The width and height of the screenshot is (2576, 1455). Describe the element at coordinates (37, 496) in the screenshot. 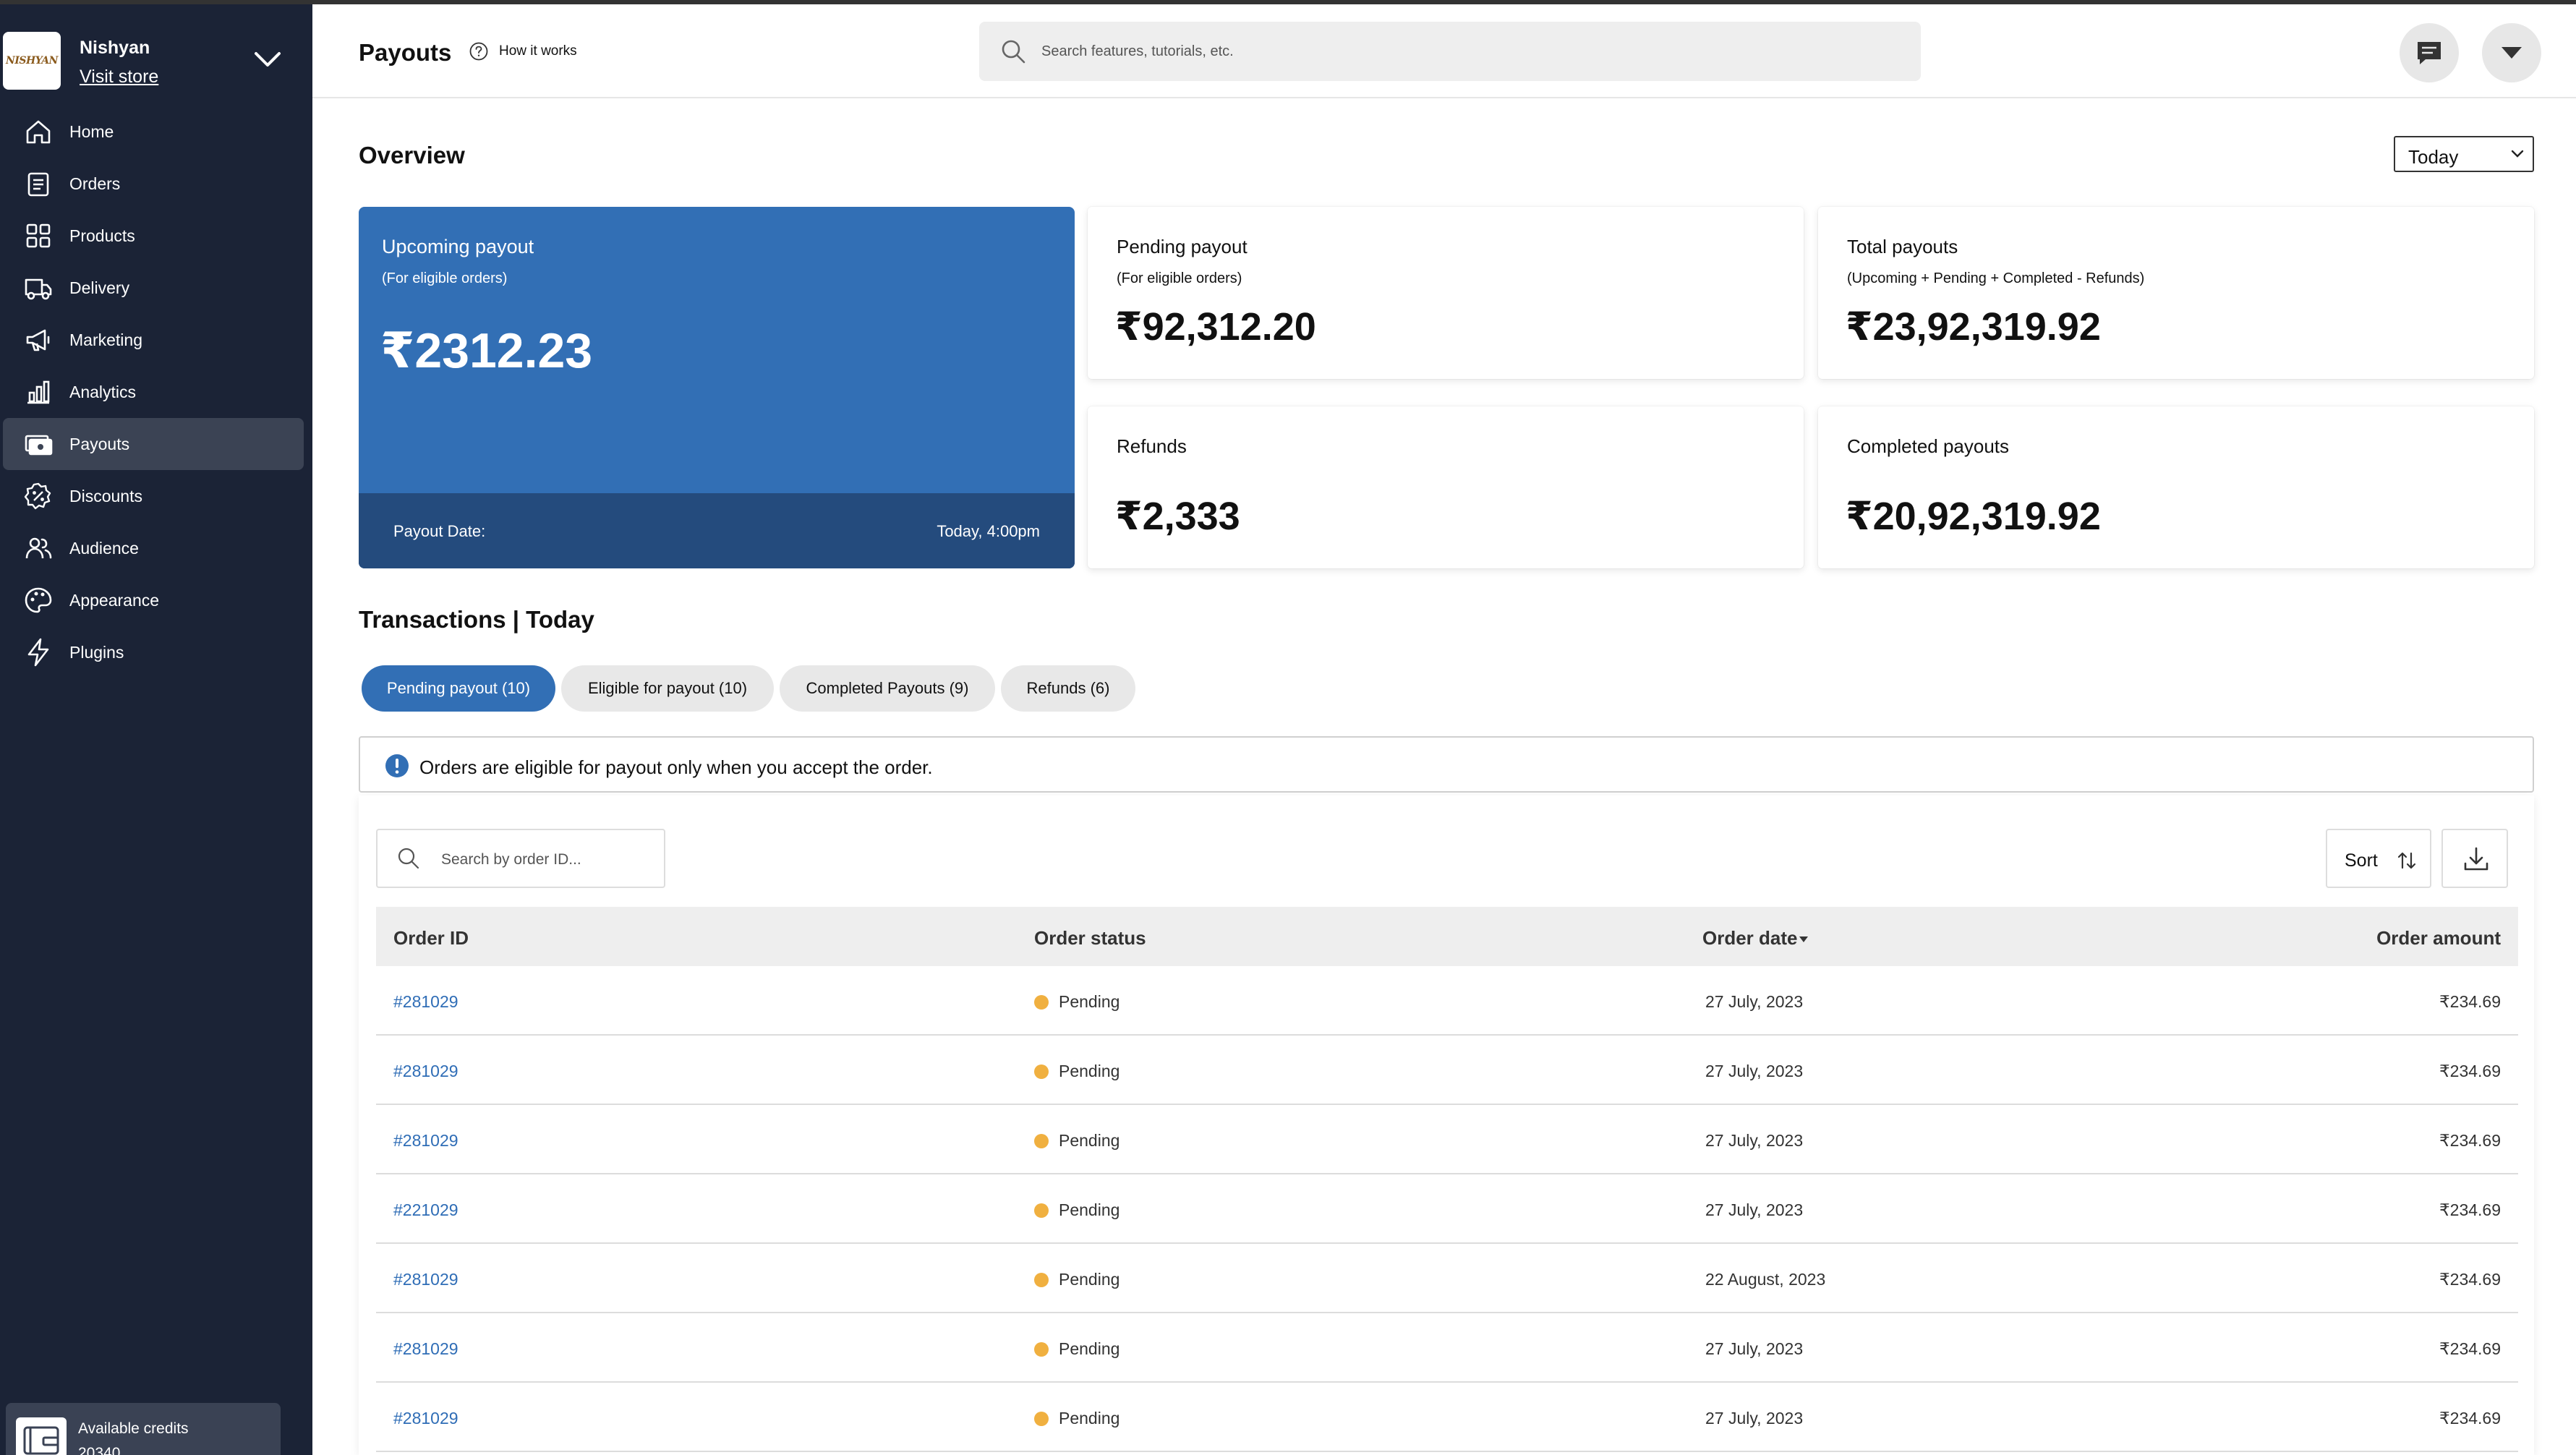

I see `discount-icon` at that location.